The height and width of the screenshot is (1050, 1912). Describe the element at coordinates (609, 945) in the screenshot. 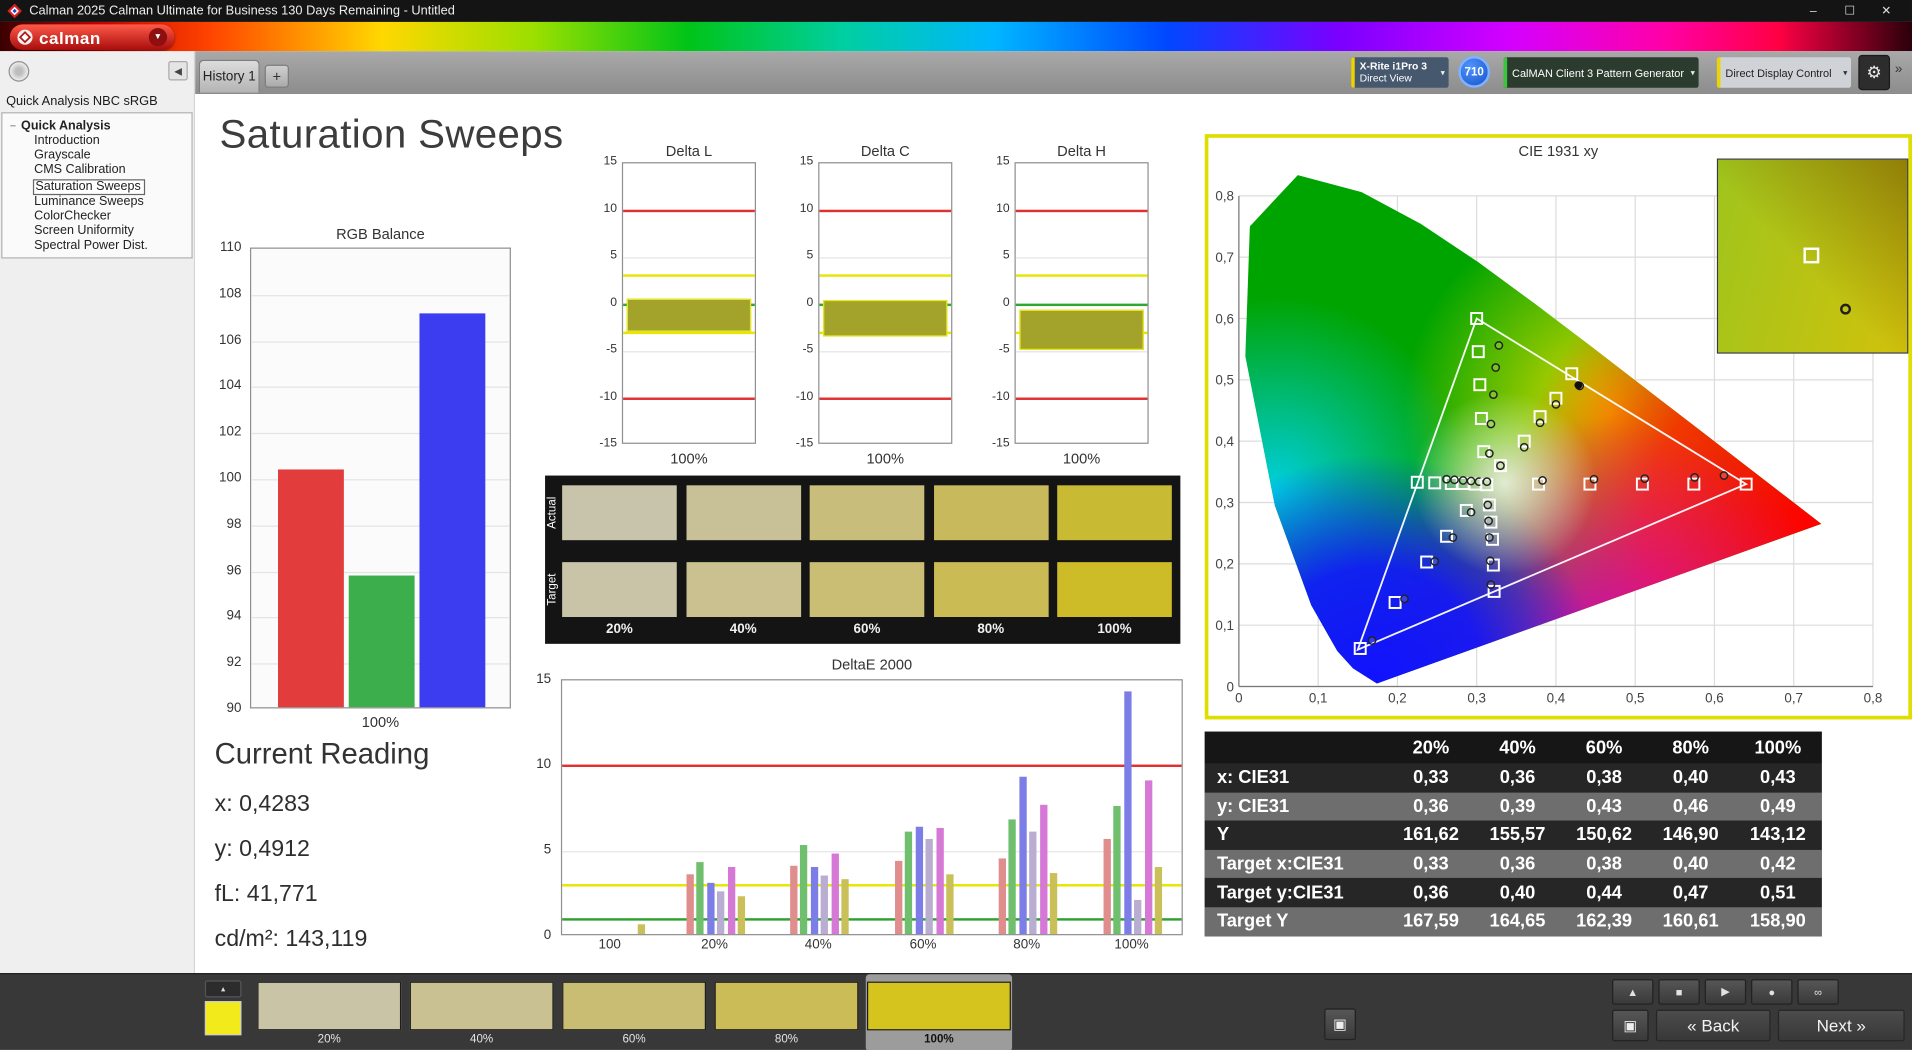

I see `deltae-xtick: 100` at that location.